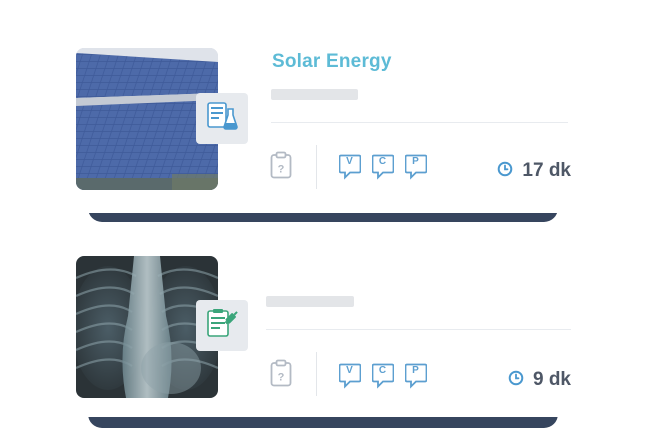 This screenshot has width=648, height=441. I want to click on duration-text: 17 dk, so click(546, 170).